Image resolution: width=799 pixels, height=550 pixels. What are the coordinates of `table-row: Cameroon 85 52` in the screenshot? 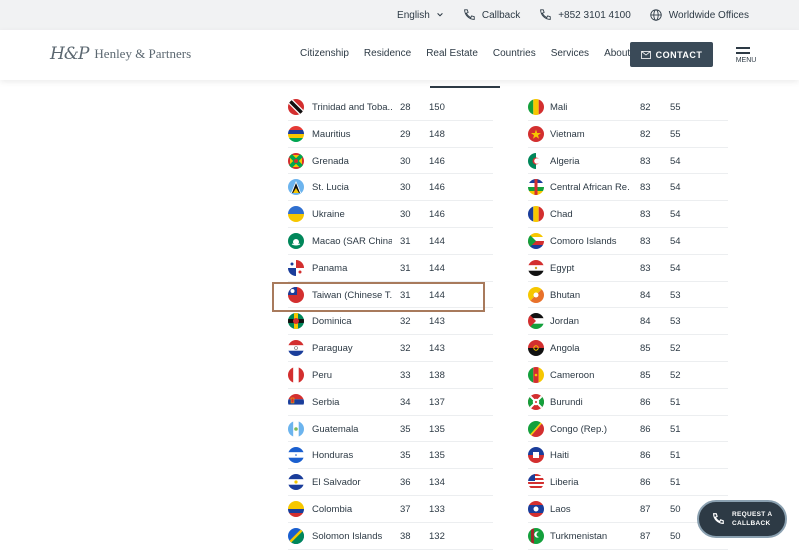 It's located at (628, 375).